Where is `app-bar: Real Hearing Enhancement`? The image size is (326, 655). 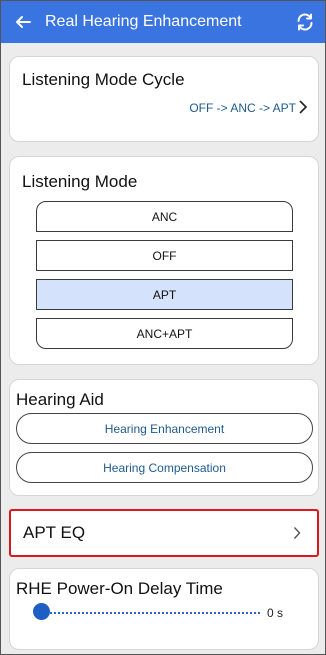
app-bar: Real Hearing Enhancement is located at coordinates (163, 22).